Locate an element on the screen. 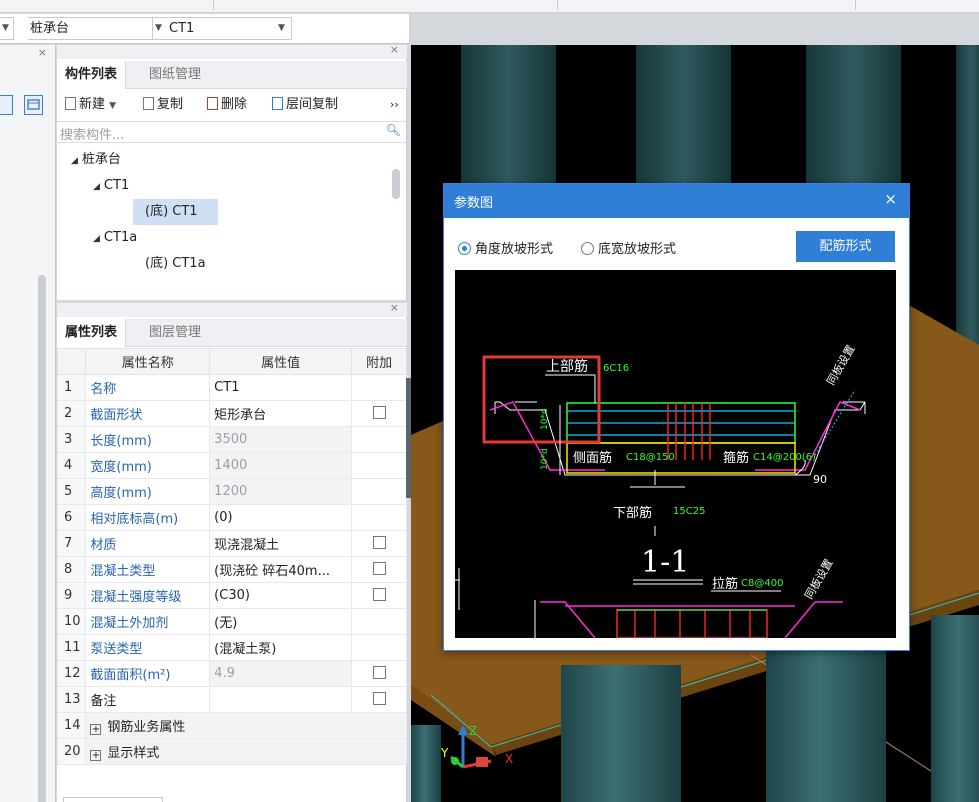  radio-label: 角度放坡形式 is located at coordinates (514, 249).